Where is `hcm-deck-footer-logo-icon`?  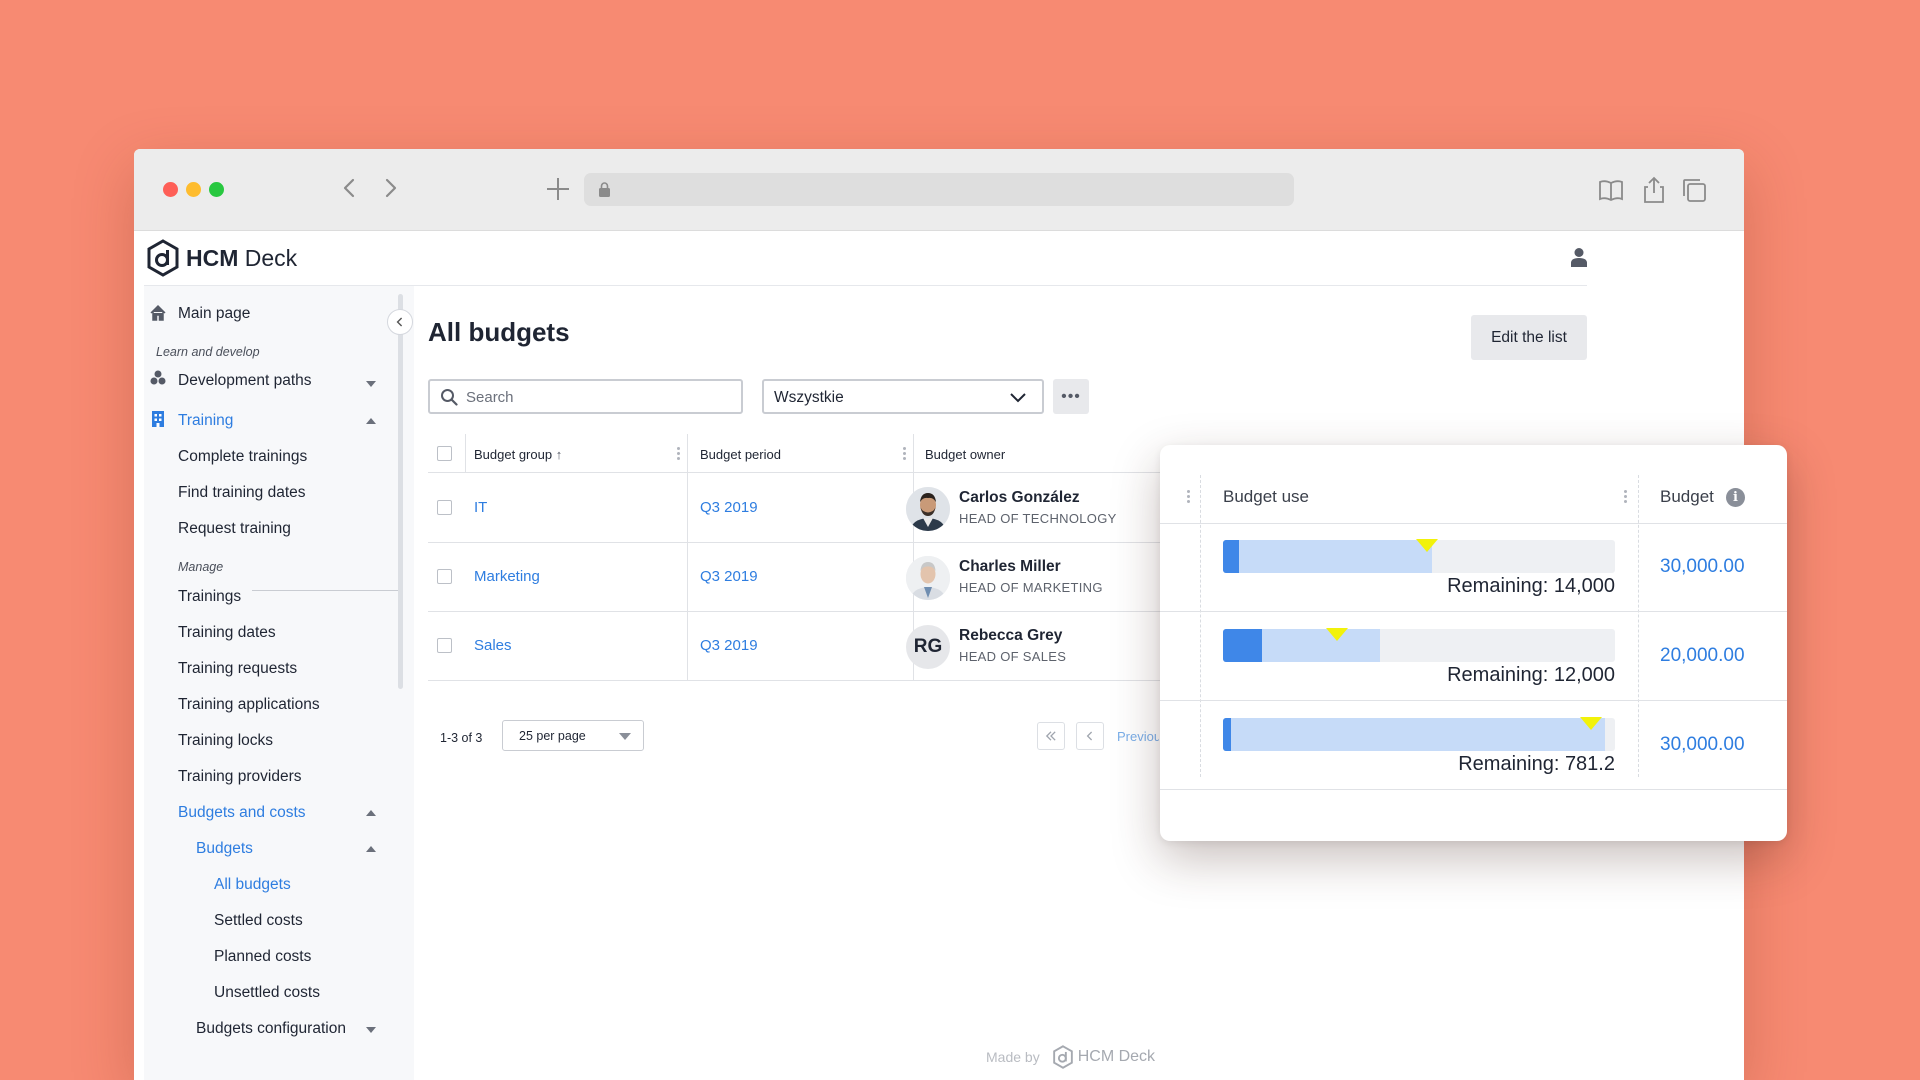
hcm-deck-footer-logo-icon is located at coordinates (1062, 1057).